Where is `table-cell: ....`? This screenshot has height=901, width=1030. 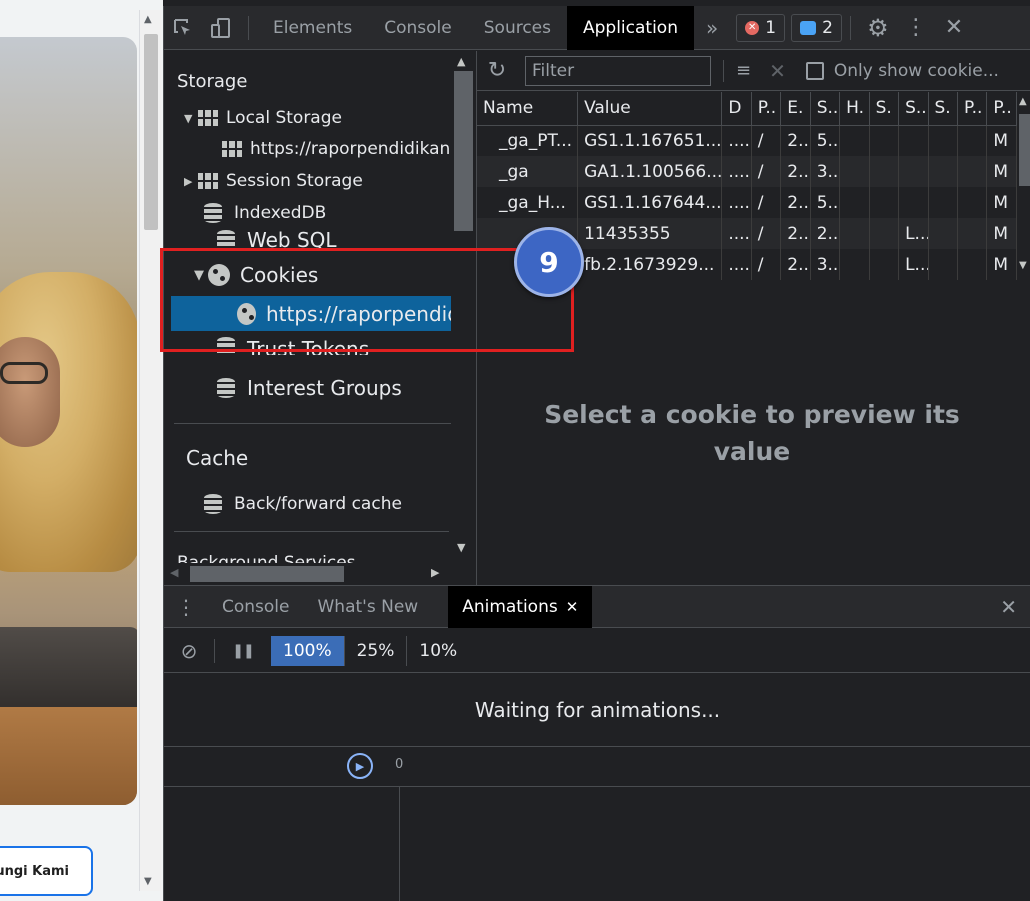 table-cell: .... is located at coordinates (736, 264).